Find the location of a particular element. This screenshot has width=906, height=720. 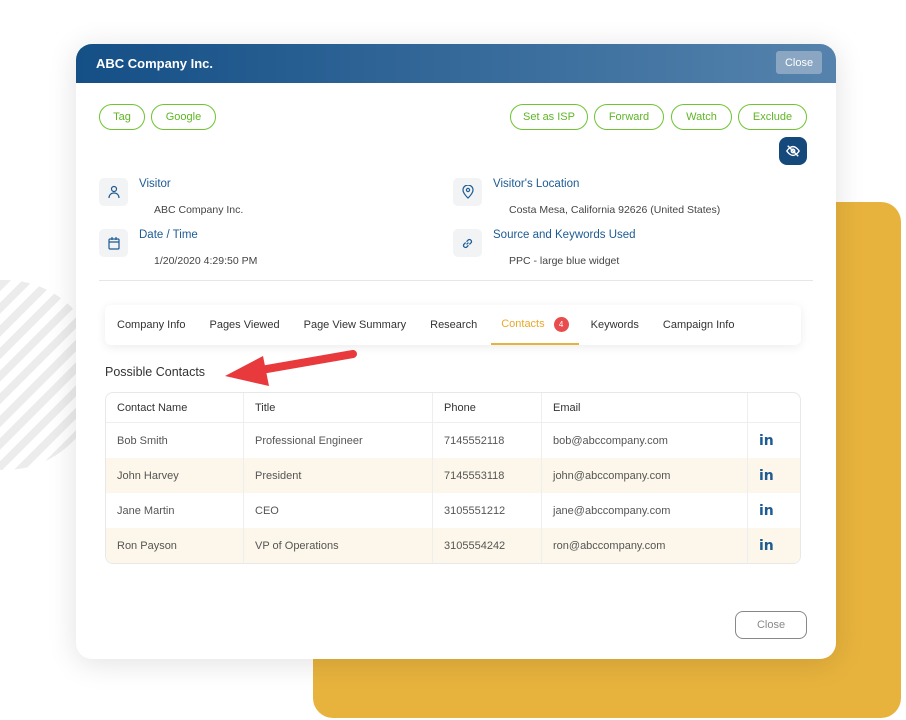

tab-company-info: Company Info is located at coordinates (151, 325).